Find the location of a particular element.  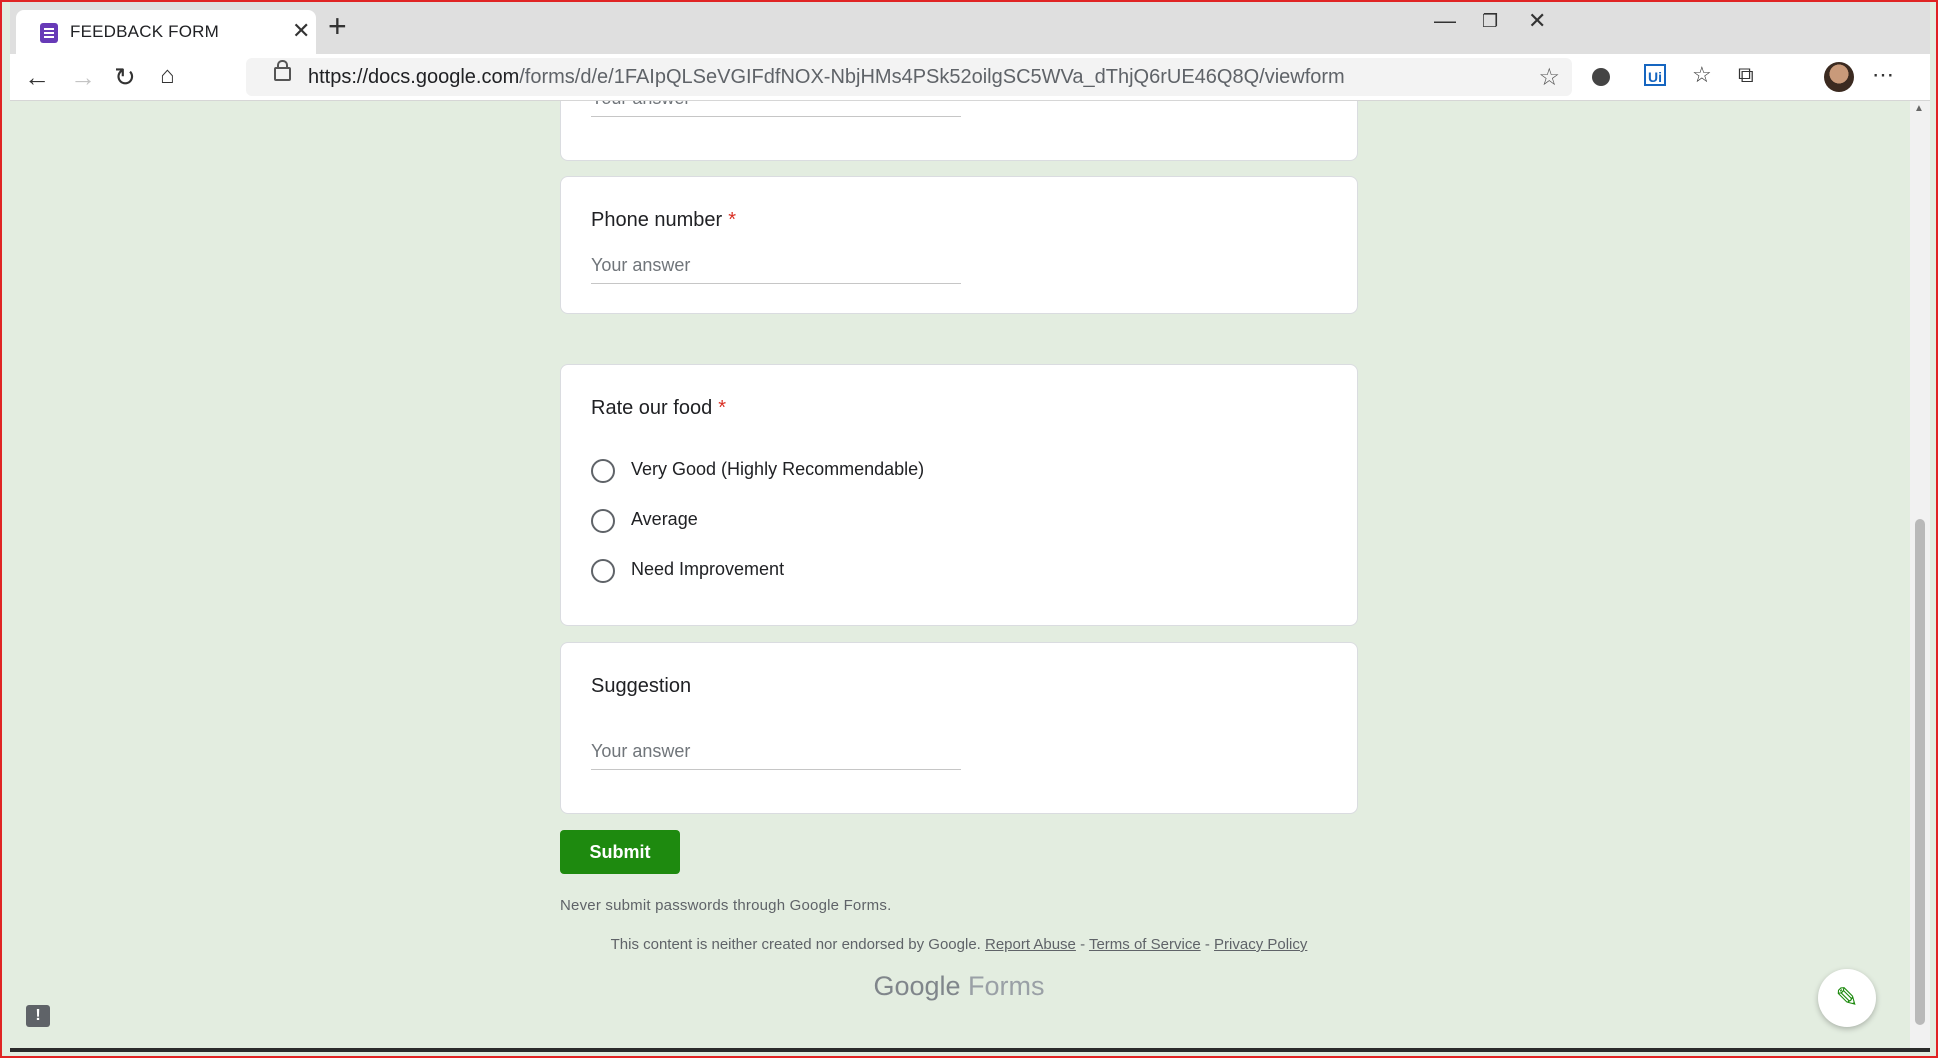

uipath-extension-icon: Ui is located at coordinates (1655, 75).